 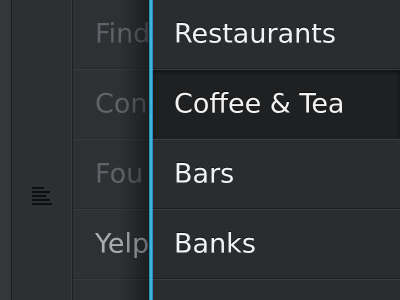 What do you see at coordinates (215, 244) in the screenshot?
I see `category-label: Banks` at bounding box center [215, 244].